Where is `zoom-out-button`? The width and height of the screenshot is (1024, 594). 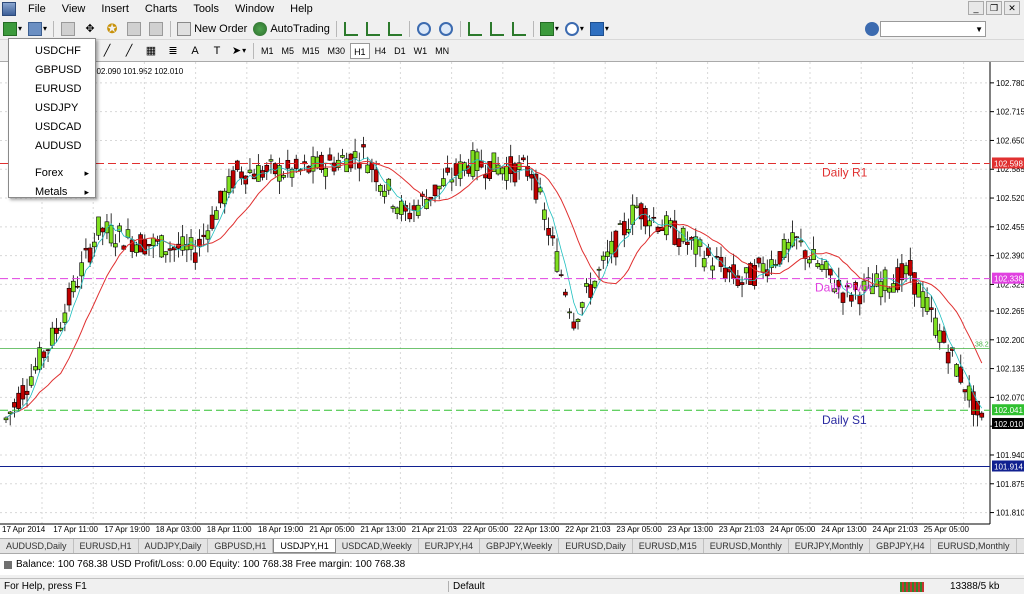
zoom-out-button is located at coordinates (446, 29).